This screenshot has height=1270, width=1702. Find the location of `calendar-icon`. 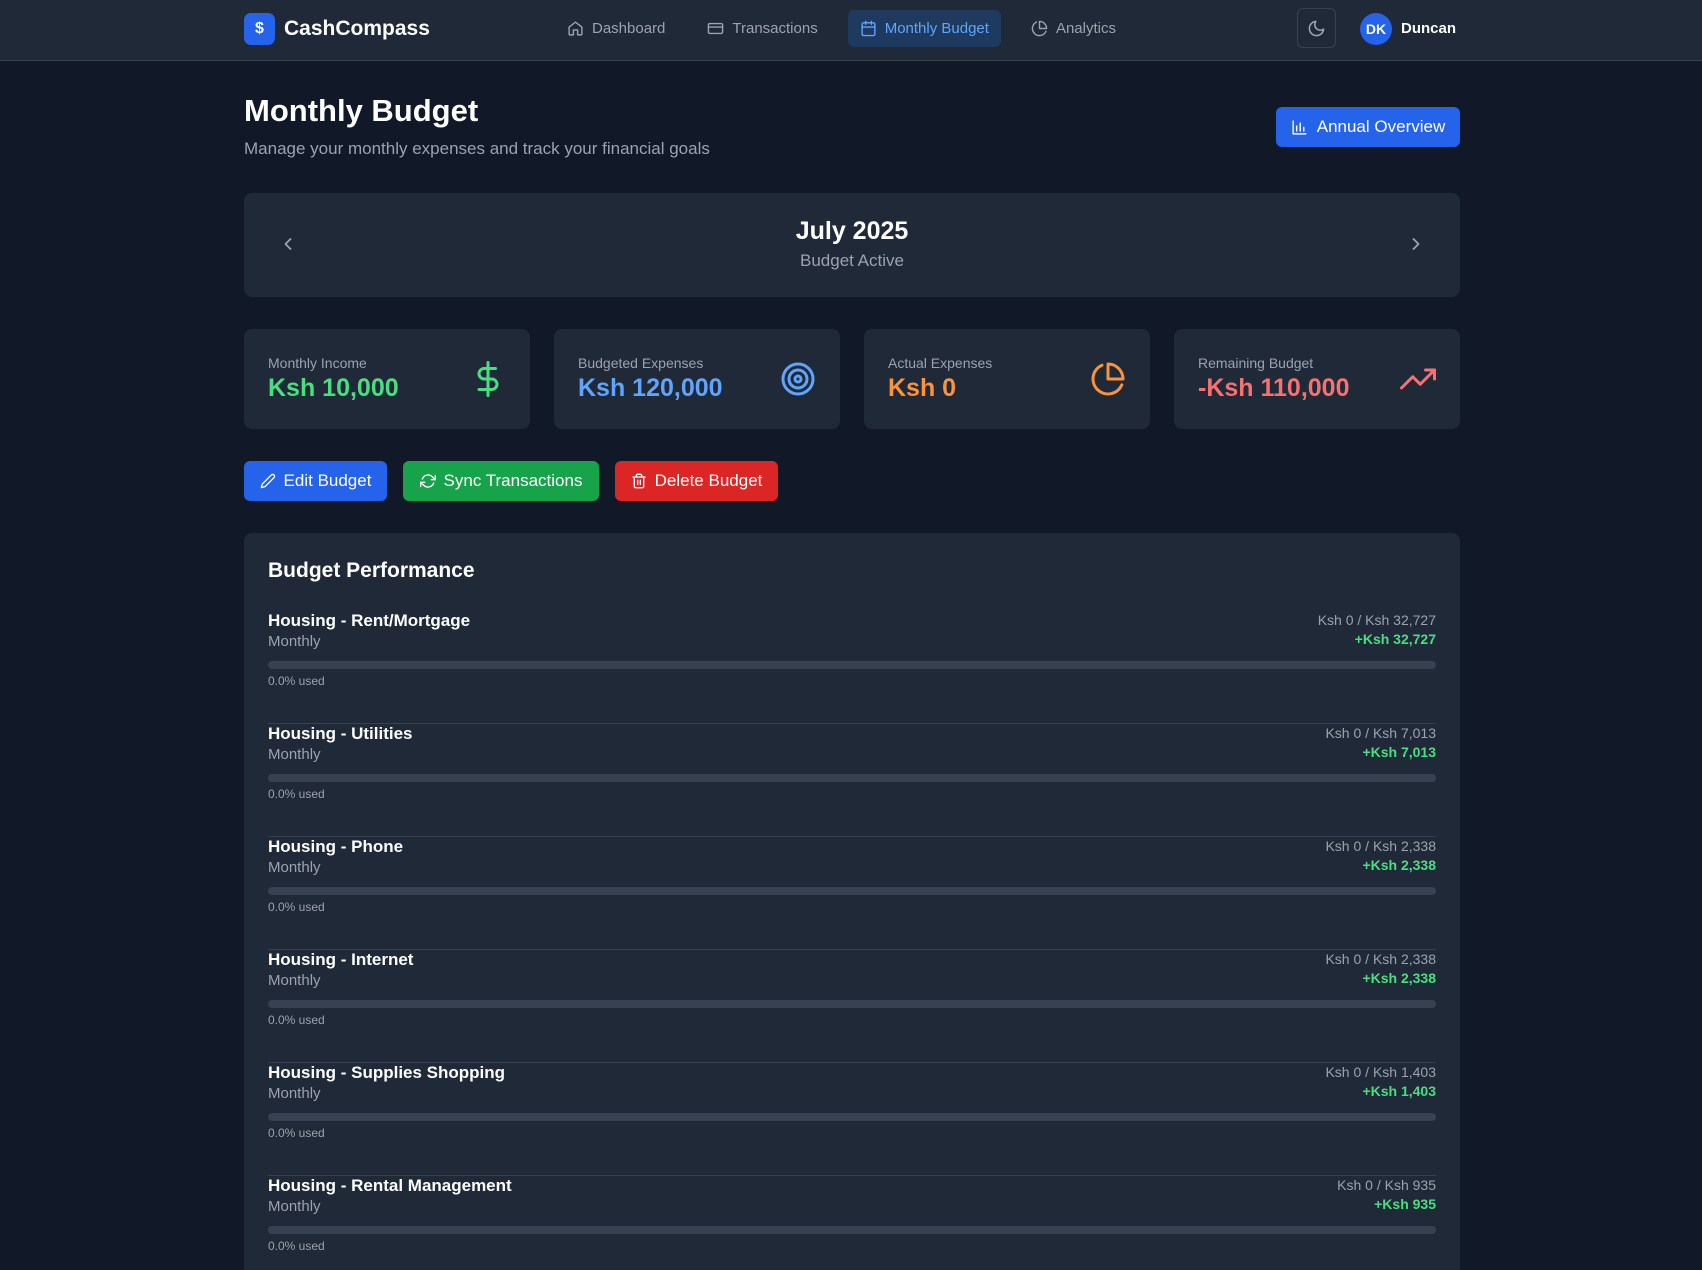

calendar-icon is located at coordinates (868, 28).